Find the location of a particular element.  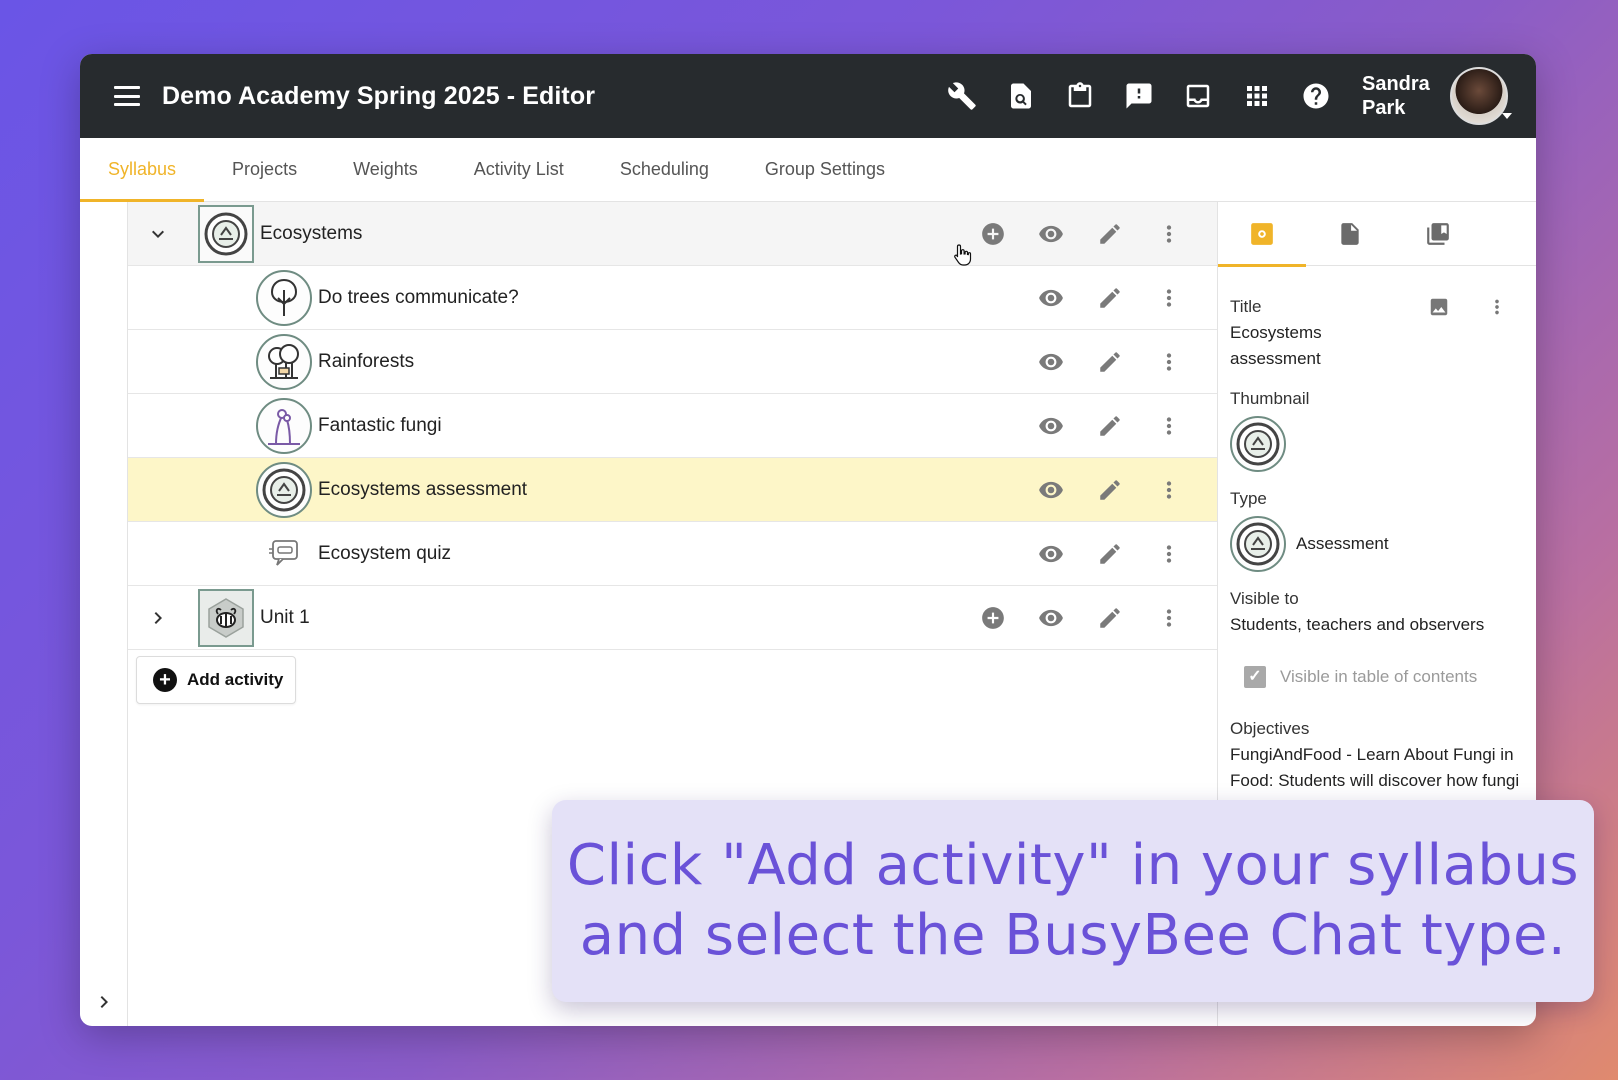

syllabus-activity-row: Ecosystem quiz is located at coordinates (672, 554).